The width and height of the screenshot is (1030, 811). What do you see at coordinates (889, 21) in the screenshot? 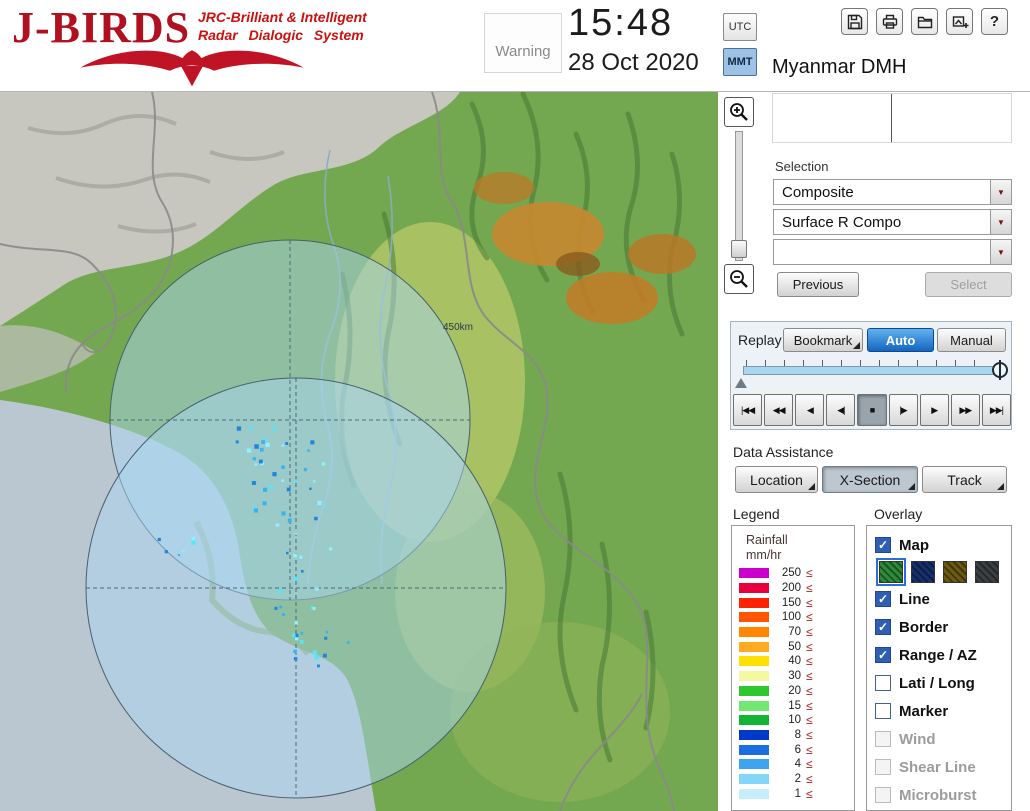
I see `print-button` at bounding box center [889, 21].